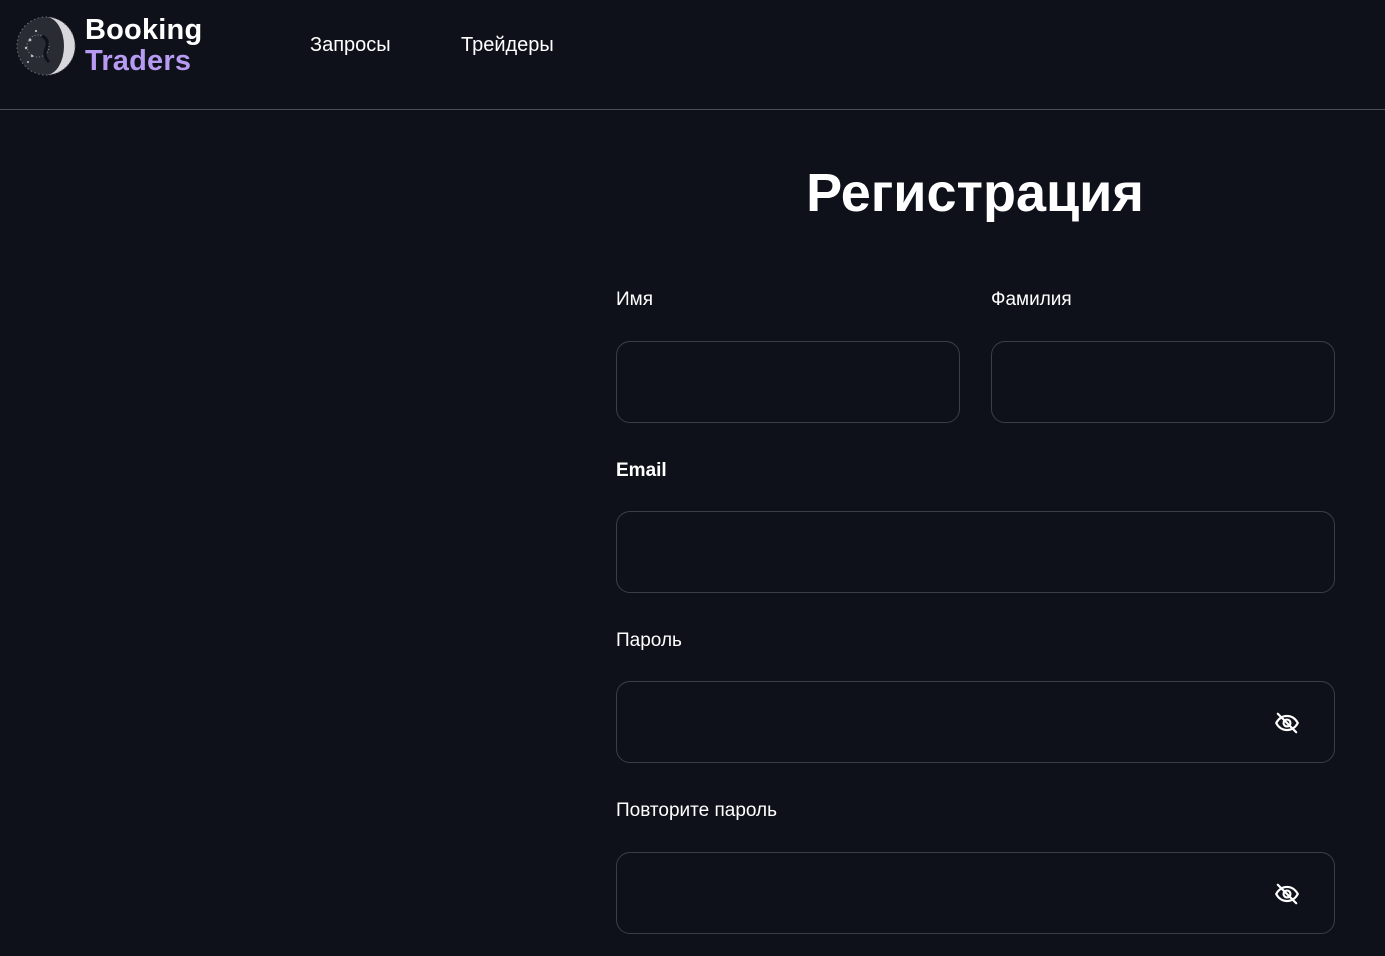 The width and height of the screenshot is (1385, 956). I want to click on email-input, so click(975, 552).